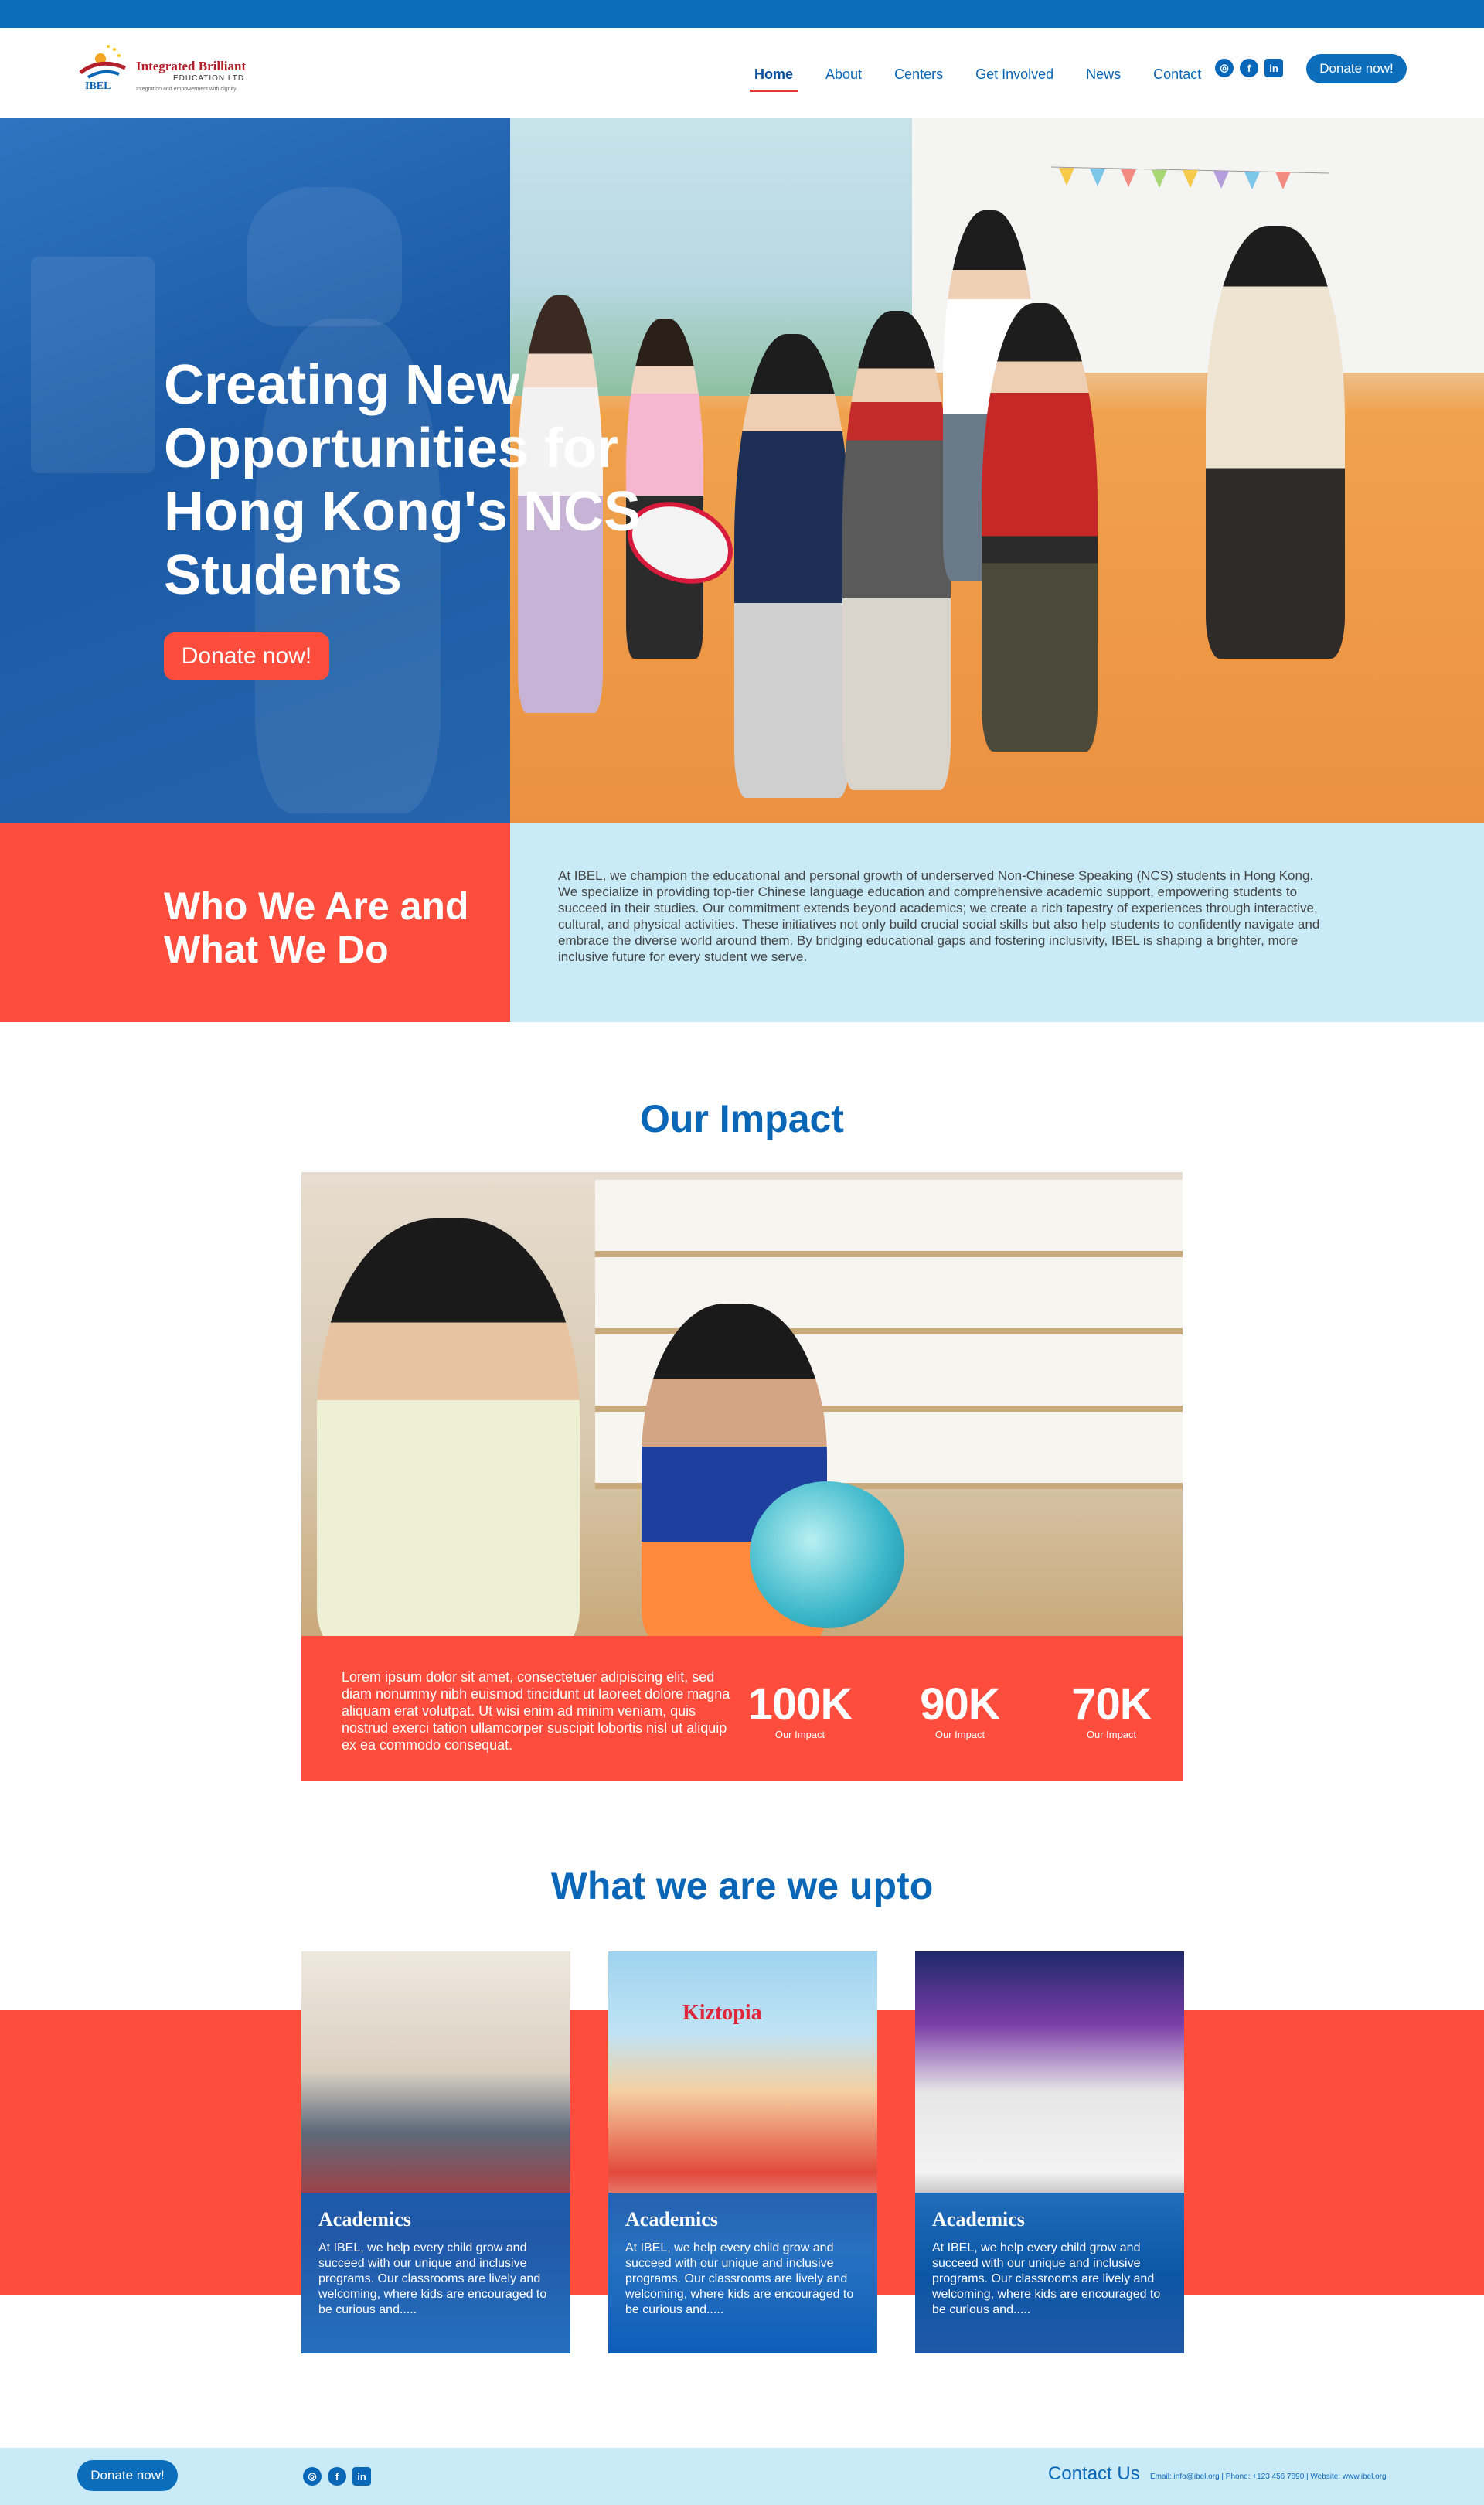 This screenshot has width=1484, height=2505. I want to click on impact-child-figure, so click(448, 1427).